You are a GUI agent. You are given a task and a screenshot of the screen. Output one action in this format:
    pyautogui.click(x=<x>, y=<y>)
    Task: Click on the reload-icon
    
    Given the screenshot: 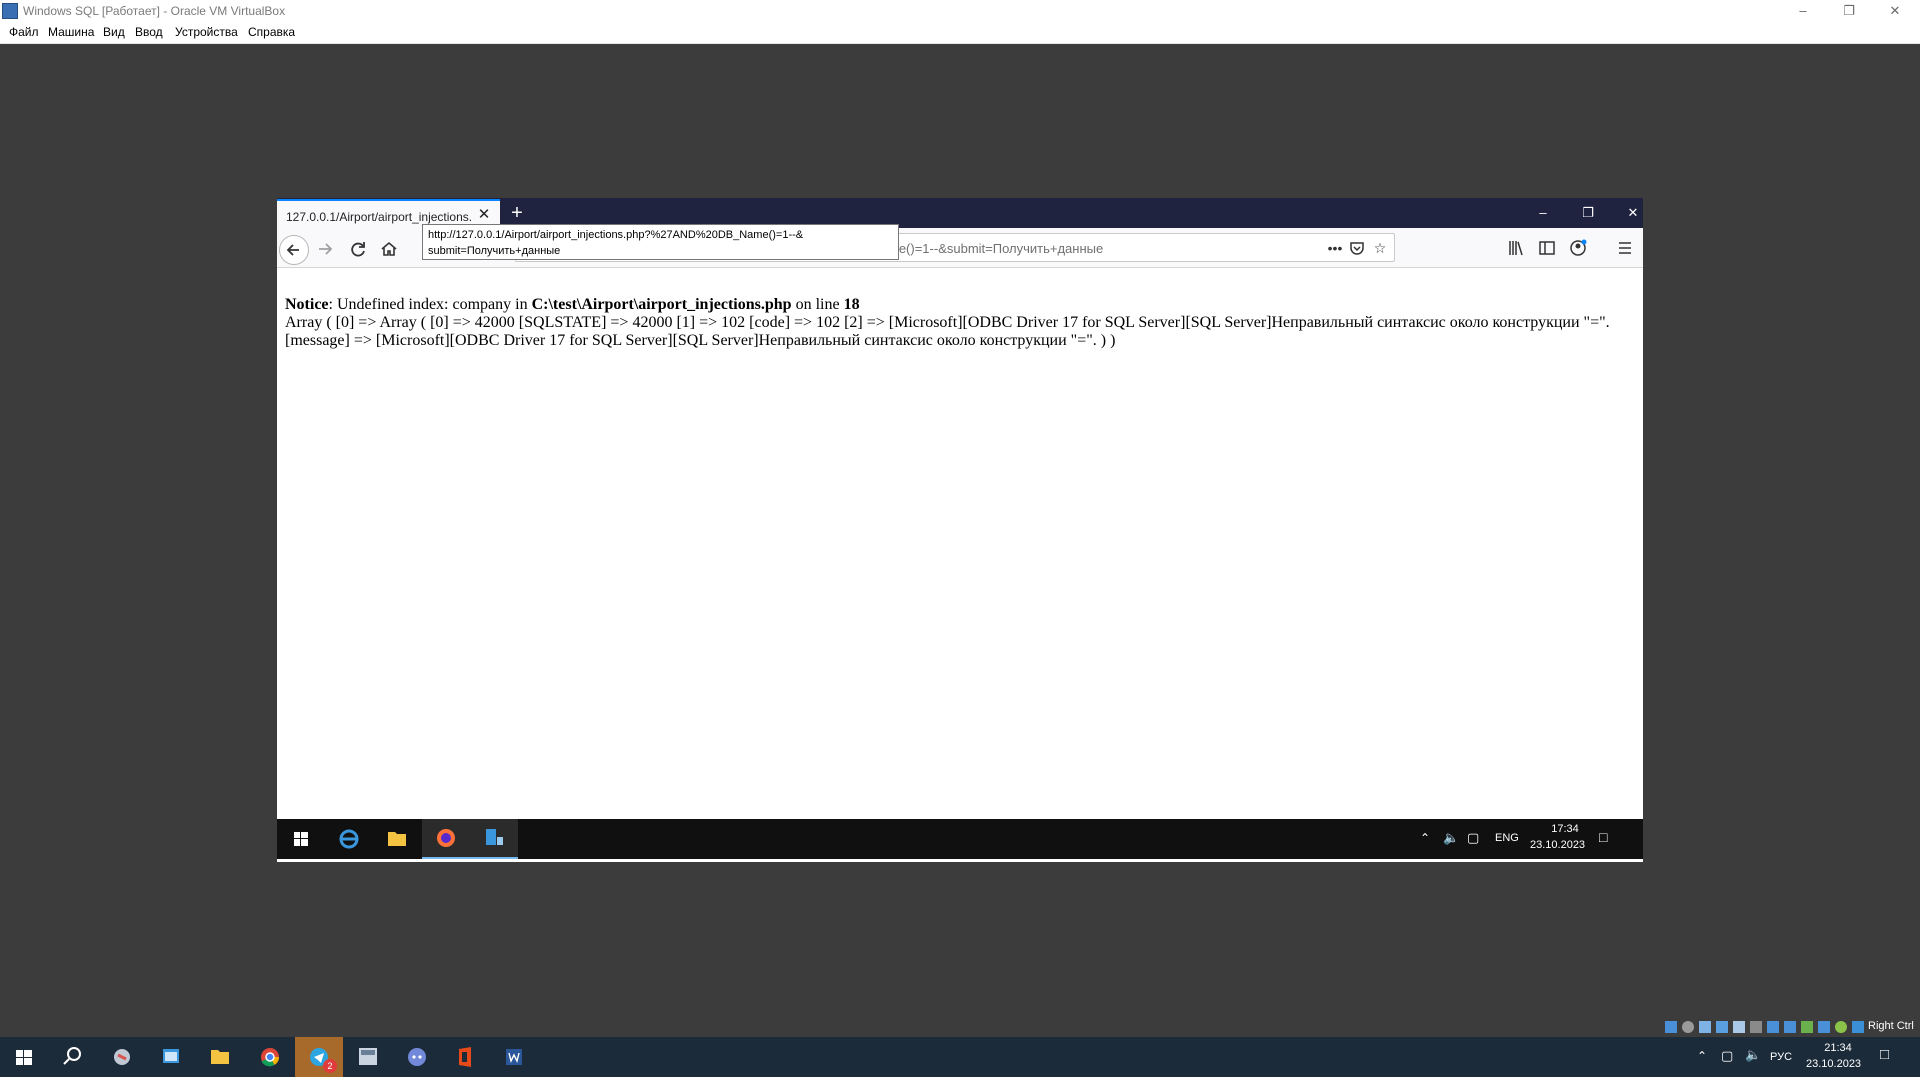 What is the action you would take?
    pyautogui.click(x=358, y=249)
    